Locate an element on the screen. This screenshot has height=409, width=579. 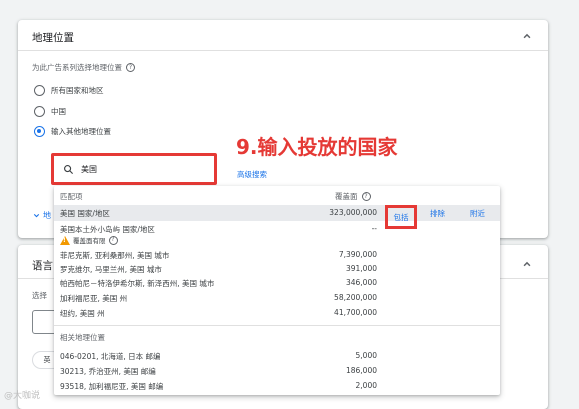
result-name: 纽约, 美国 州 is located at coordinates (82, 313).